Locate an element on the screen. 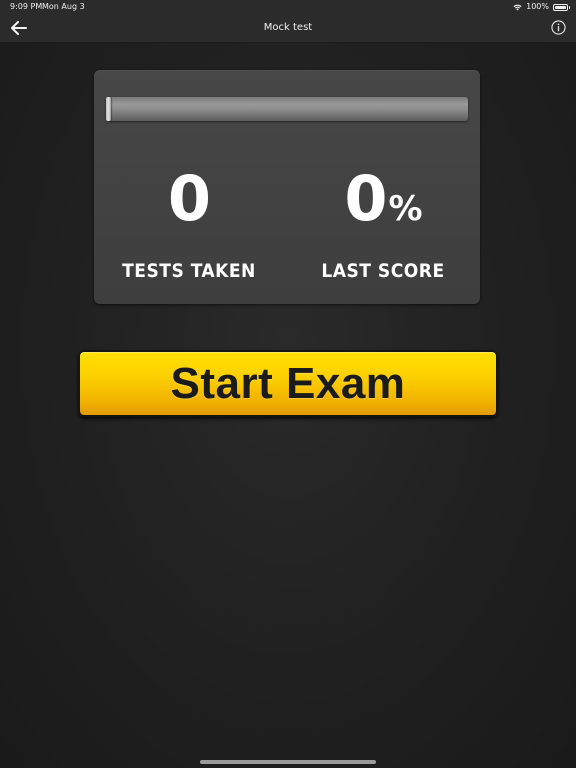 This screenshot has width=576, height=768. progress-bar is located at coordinates (287, 109).